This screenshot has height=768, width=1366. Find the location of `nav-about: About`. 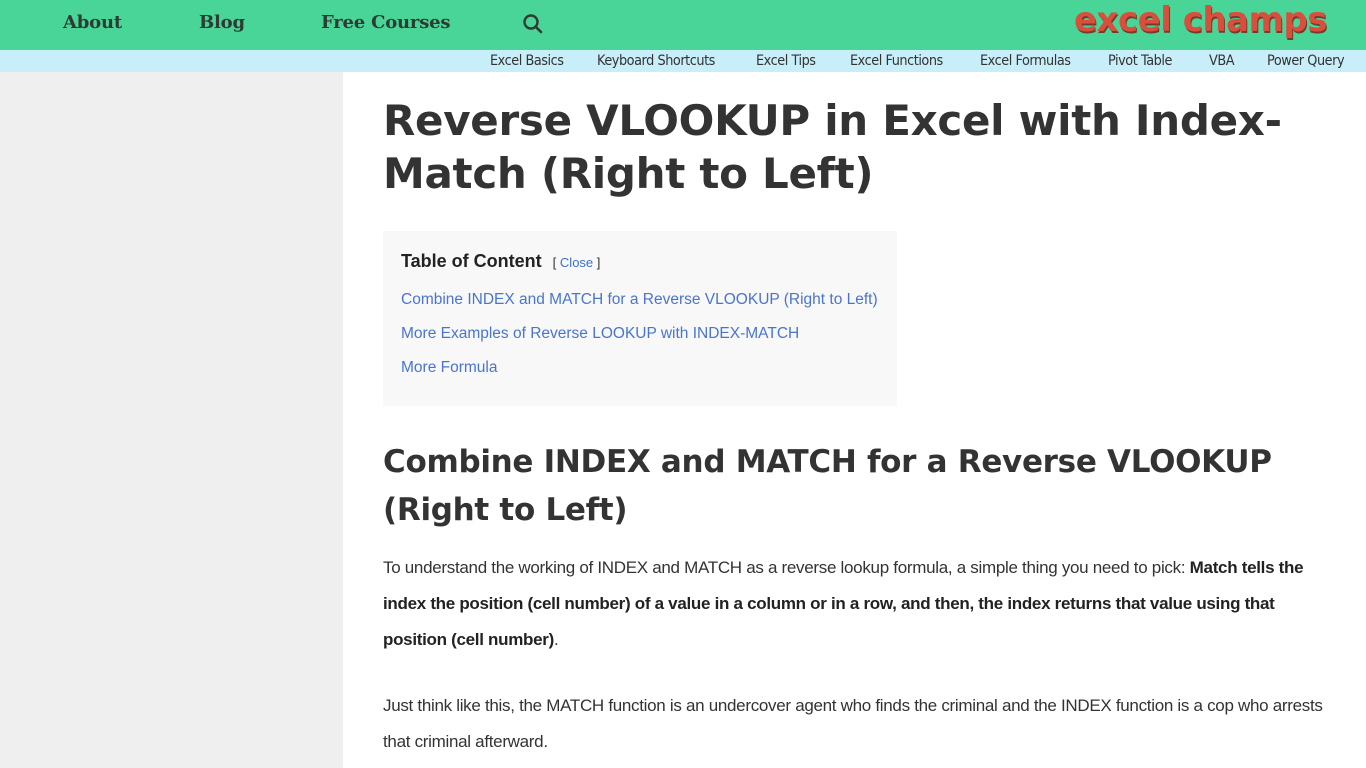

nav-about: About is located at coordinates (92, 22).